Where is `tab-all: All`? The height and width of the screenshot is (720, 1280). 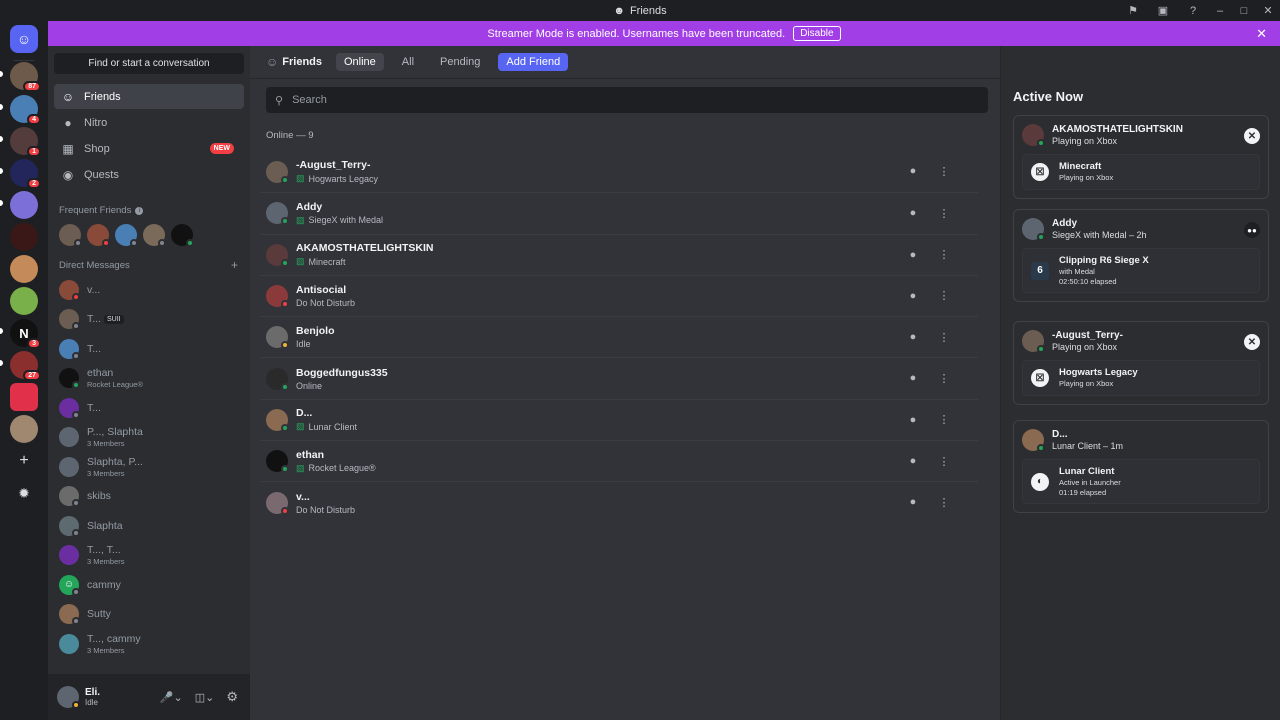
tab-all: All is located at coordinates (408, 62).